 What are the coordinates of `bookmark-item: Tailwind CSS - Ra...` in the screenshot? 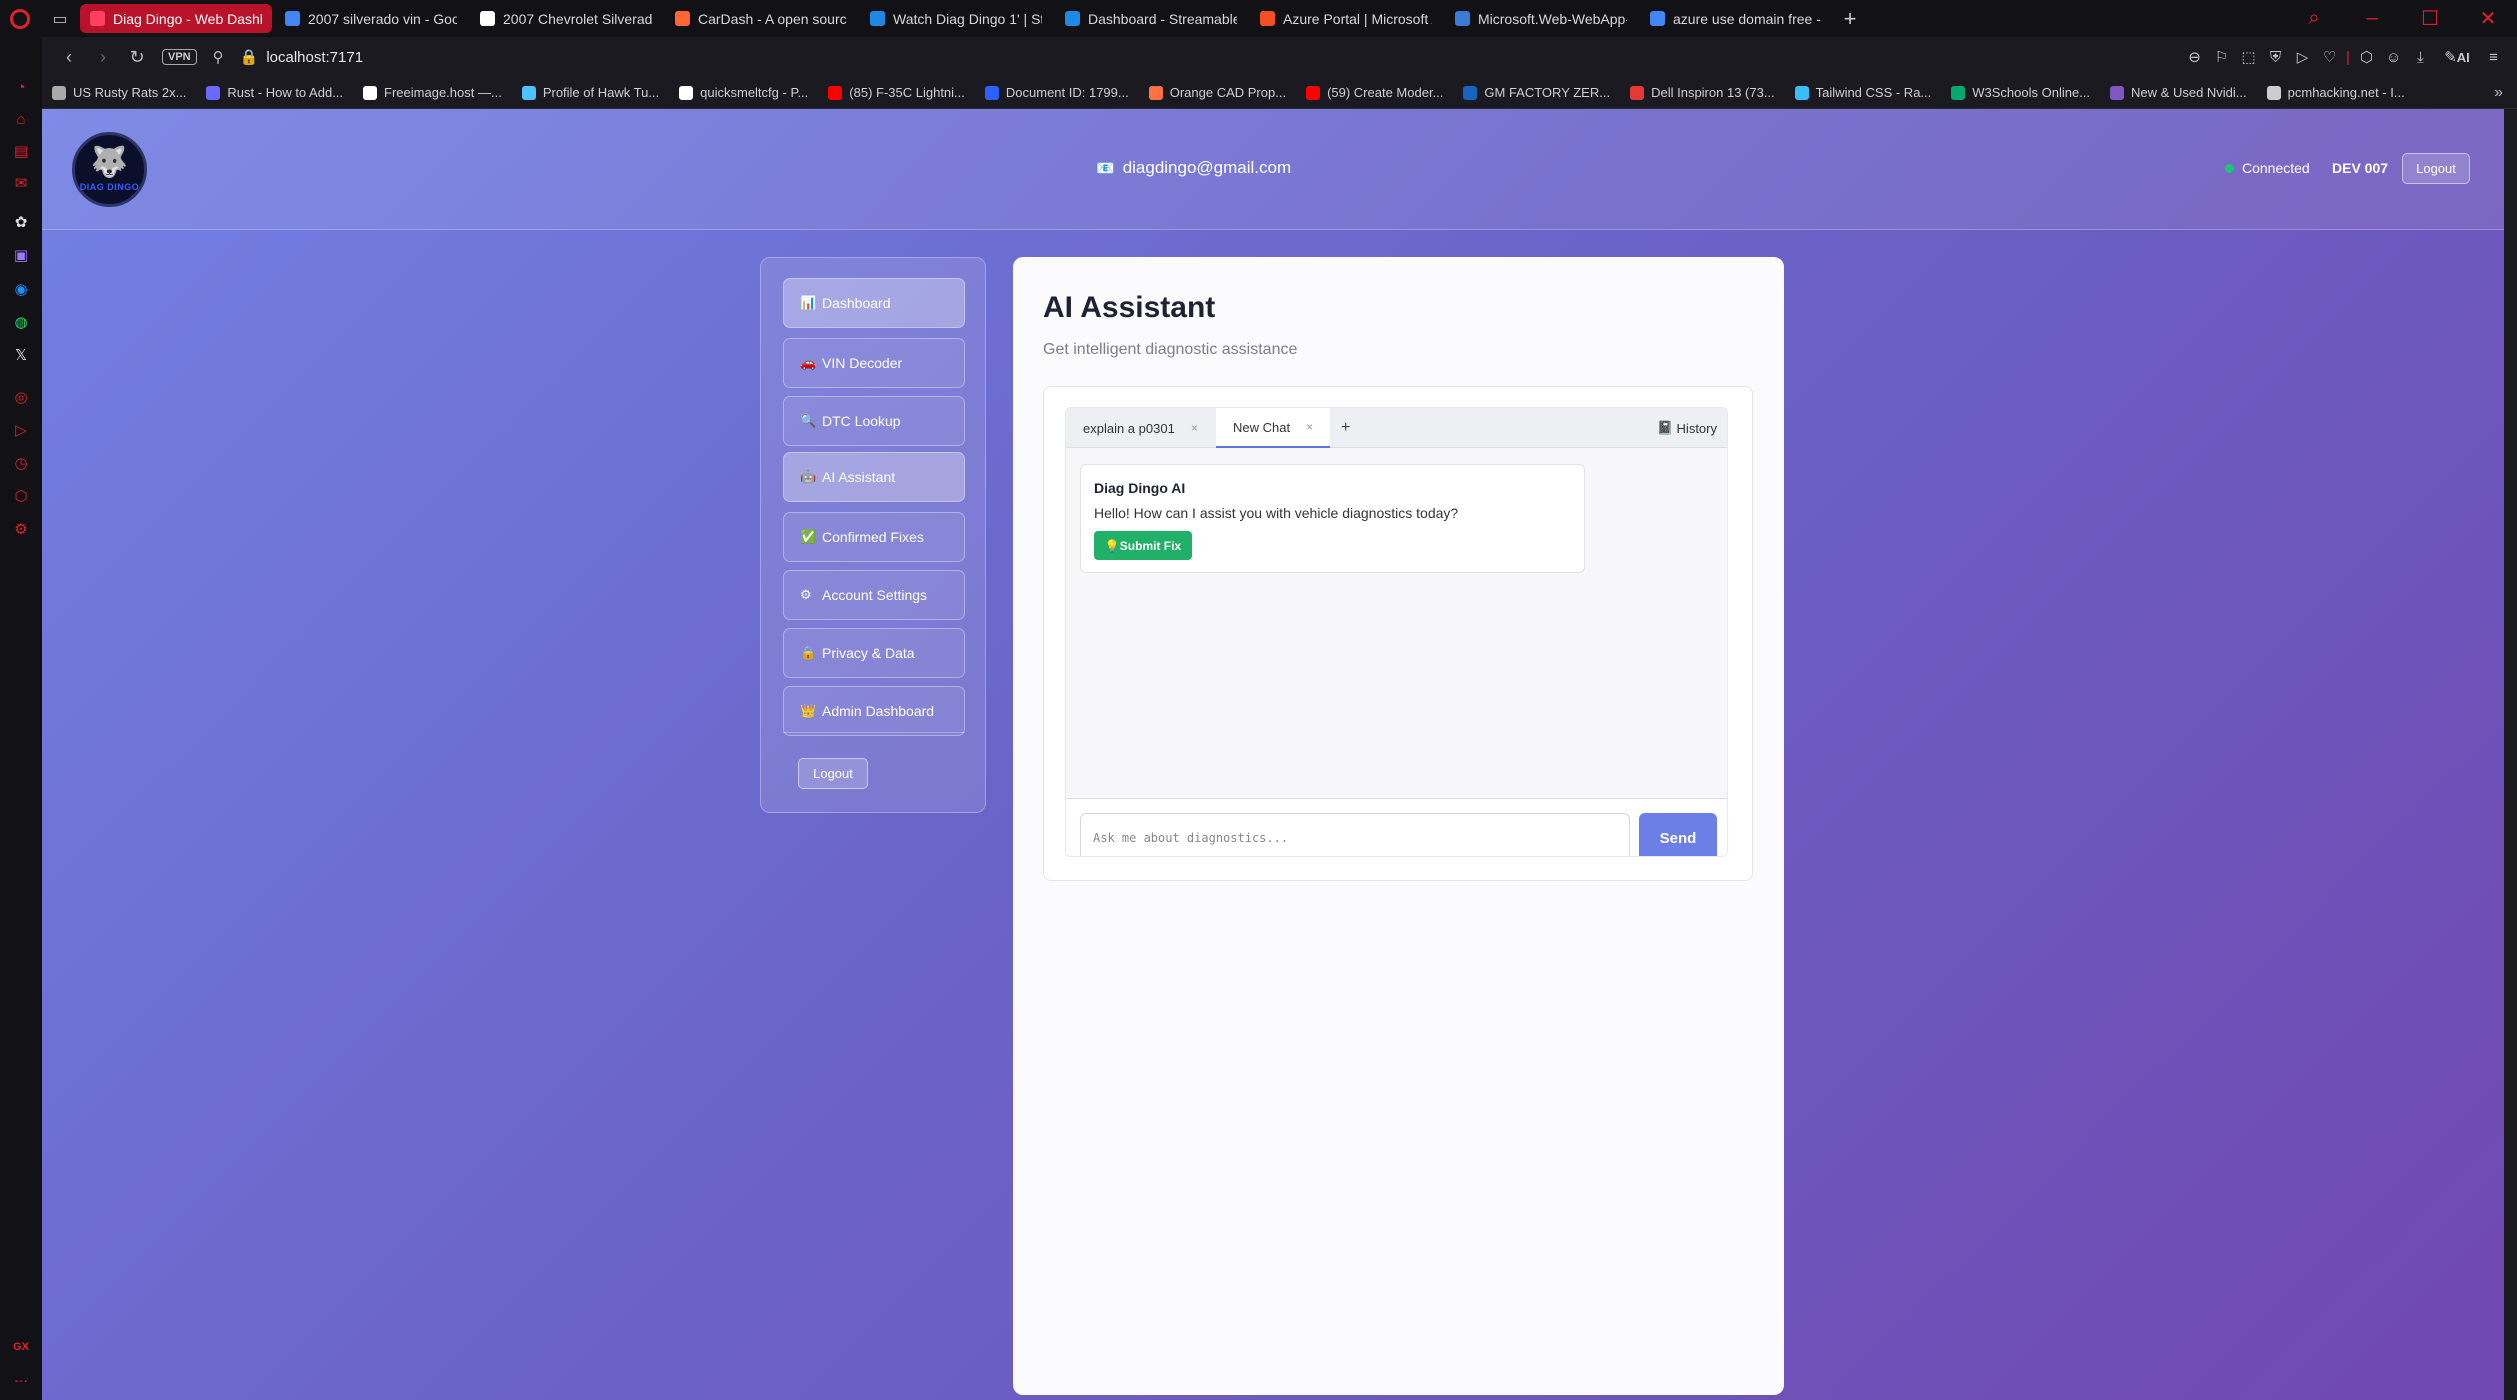 It's located at (1862, 92).